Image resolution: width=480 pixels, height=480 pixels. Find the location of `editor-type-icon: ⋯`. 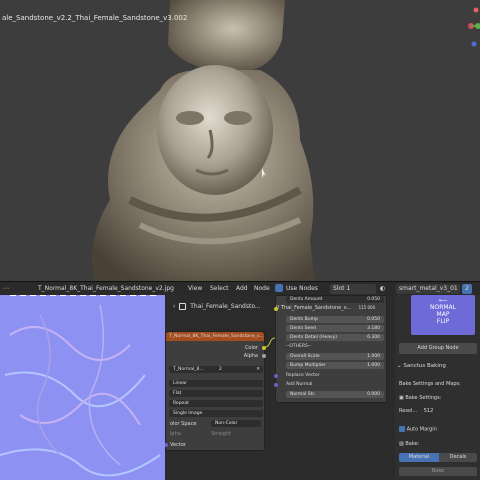

editor-type-icon: ⋯ is located at coordinates (6, 288).